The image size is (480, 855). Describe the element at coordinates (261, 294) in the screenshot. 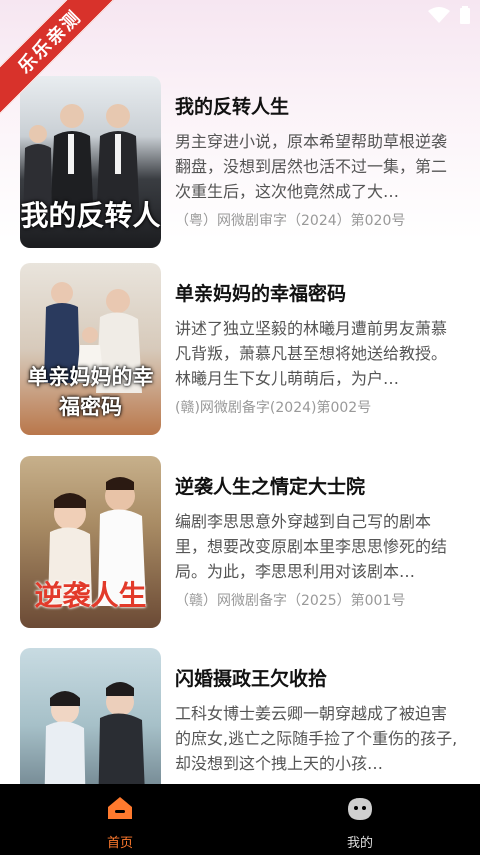

I see `item-title: 单亲妈妈的幸福密码` at that location.